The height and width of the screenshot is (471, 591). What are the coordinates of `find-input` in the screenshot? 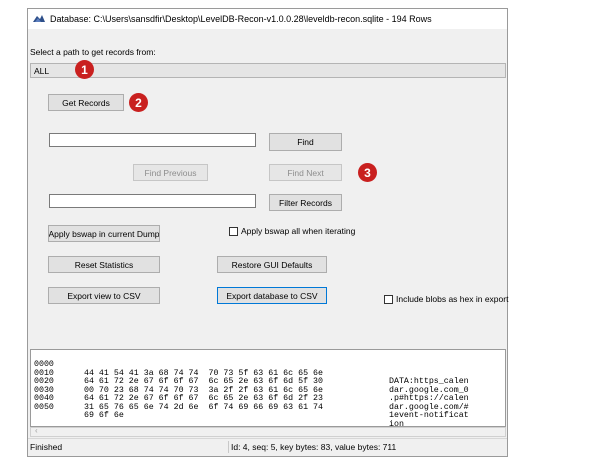 It's located at (152, 140).